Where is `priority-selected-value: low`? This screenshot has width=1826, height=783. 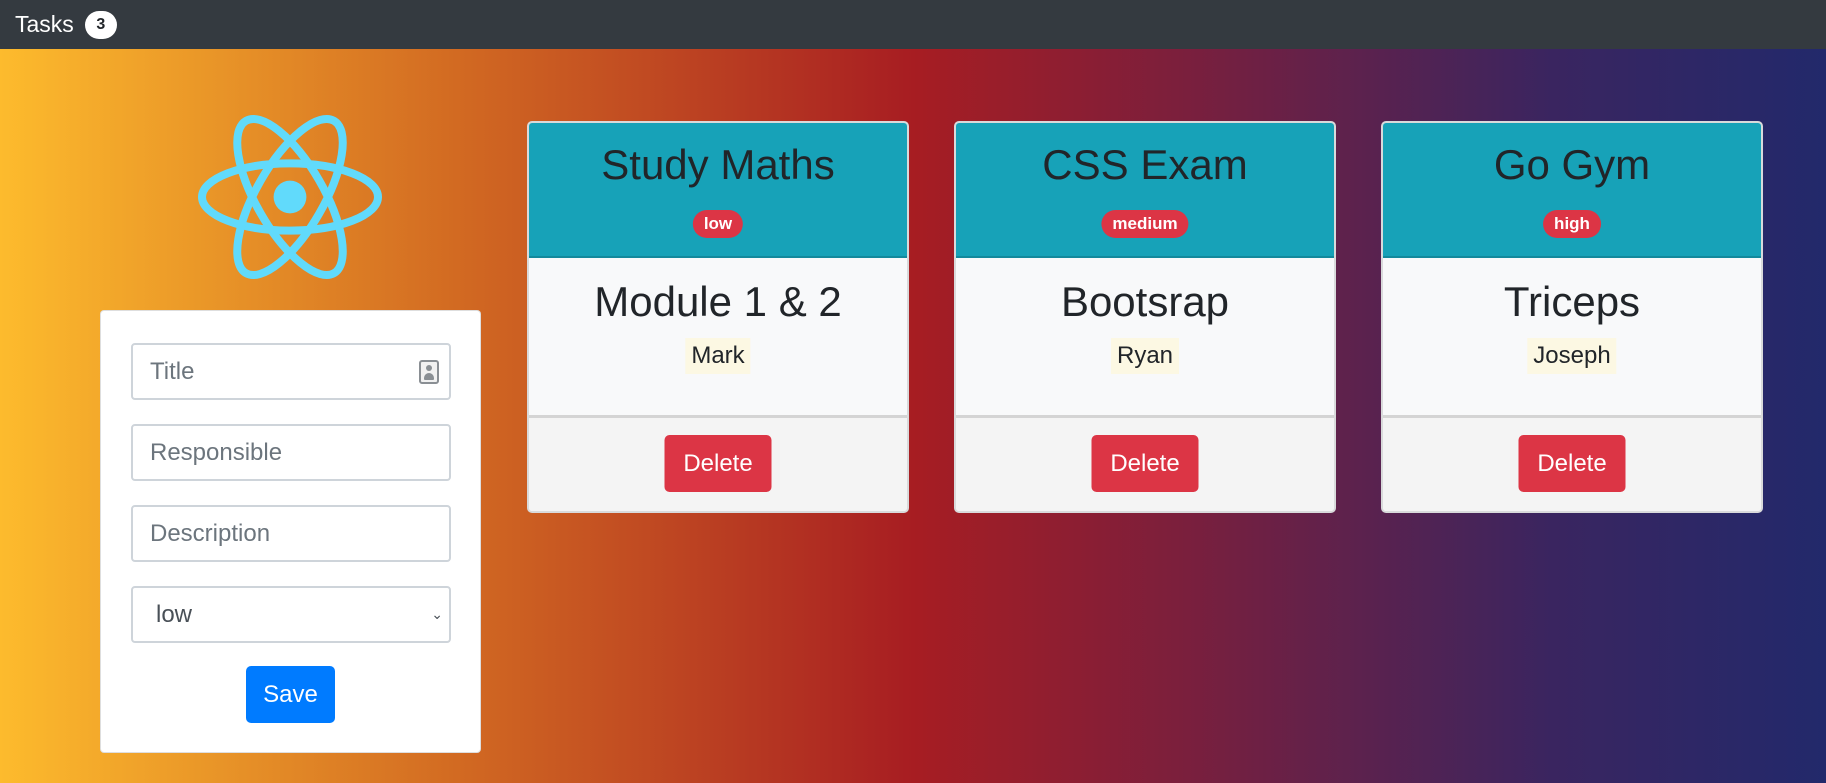
priority-selected-value: low is located at coordinates (174, 614).